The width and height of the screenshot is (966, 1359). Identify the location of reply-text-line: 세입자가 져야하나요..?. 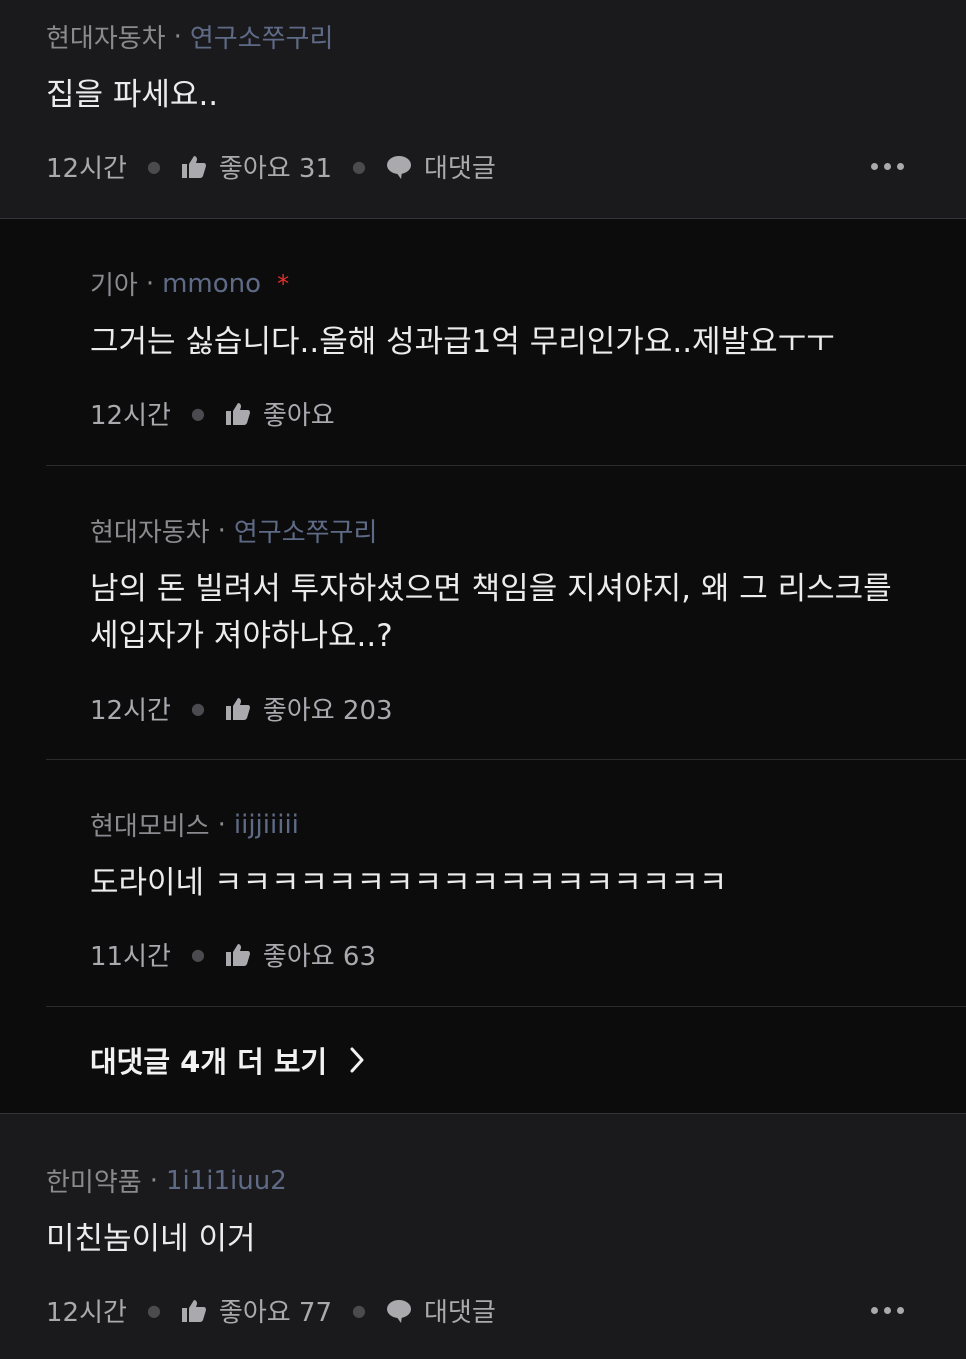
(241, 636).